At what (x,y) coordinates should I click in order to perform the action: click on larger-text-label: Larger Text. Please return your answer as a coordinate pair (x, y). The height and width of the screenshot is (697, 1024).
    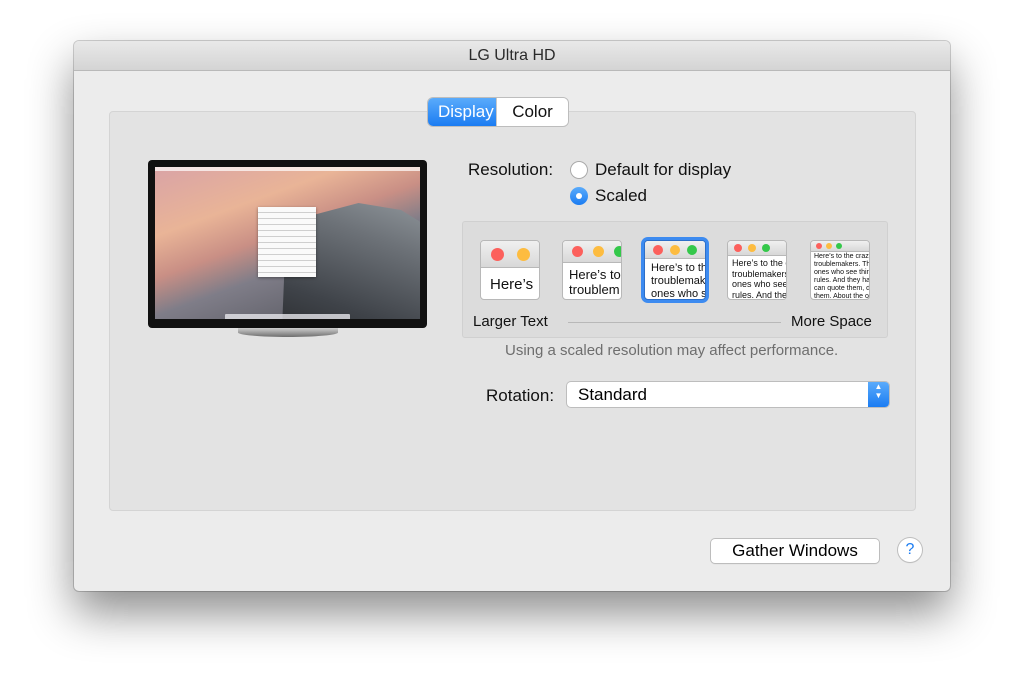
    Looking at the image, I should click on (510, 321).